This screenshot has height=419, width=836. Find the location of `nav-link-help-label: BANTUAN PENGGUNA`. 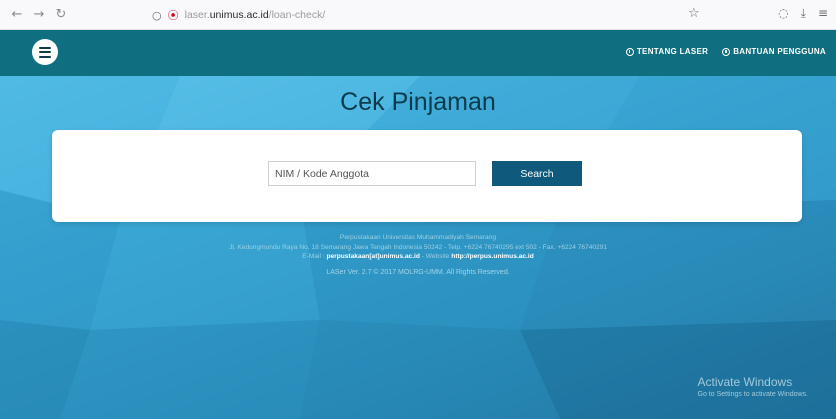

nav-link-help-label: BANTUAN PENGGUNA is located at coordinates (779, 51).